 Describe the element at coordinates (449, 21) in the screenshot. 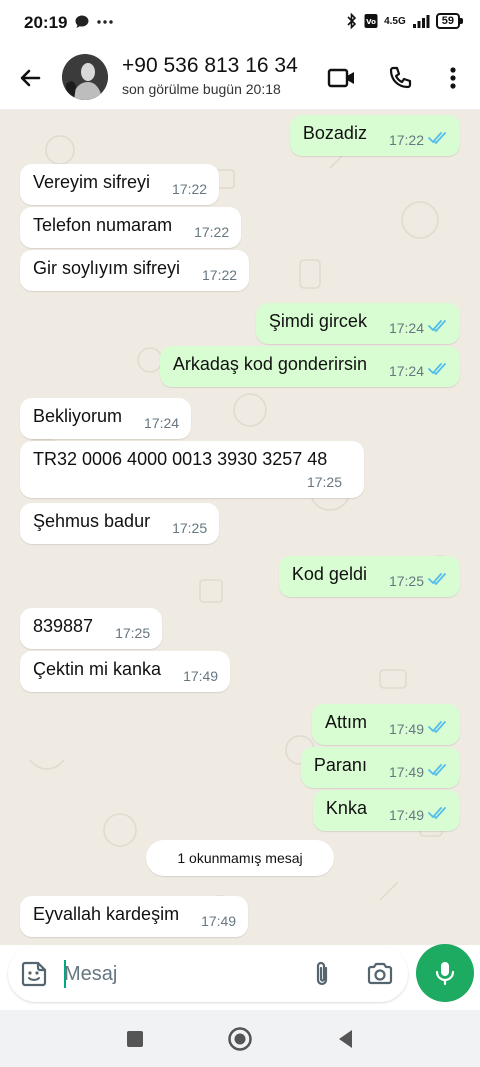

I see `battery-indicator: 59` at that location.